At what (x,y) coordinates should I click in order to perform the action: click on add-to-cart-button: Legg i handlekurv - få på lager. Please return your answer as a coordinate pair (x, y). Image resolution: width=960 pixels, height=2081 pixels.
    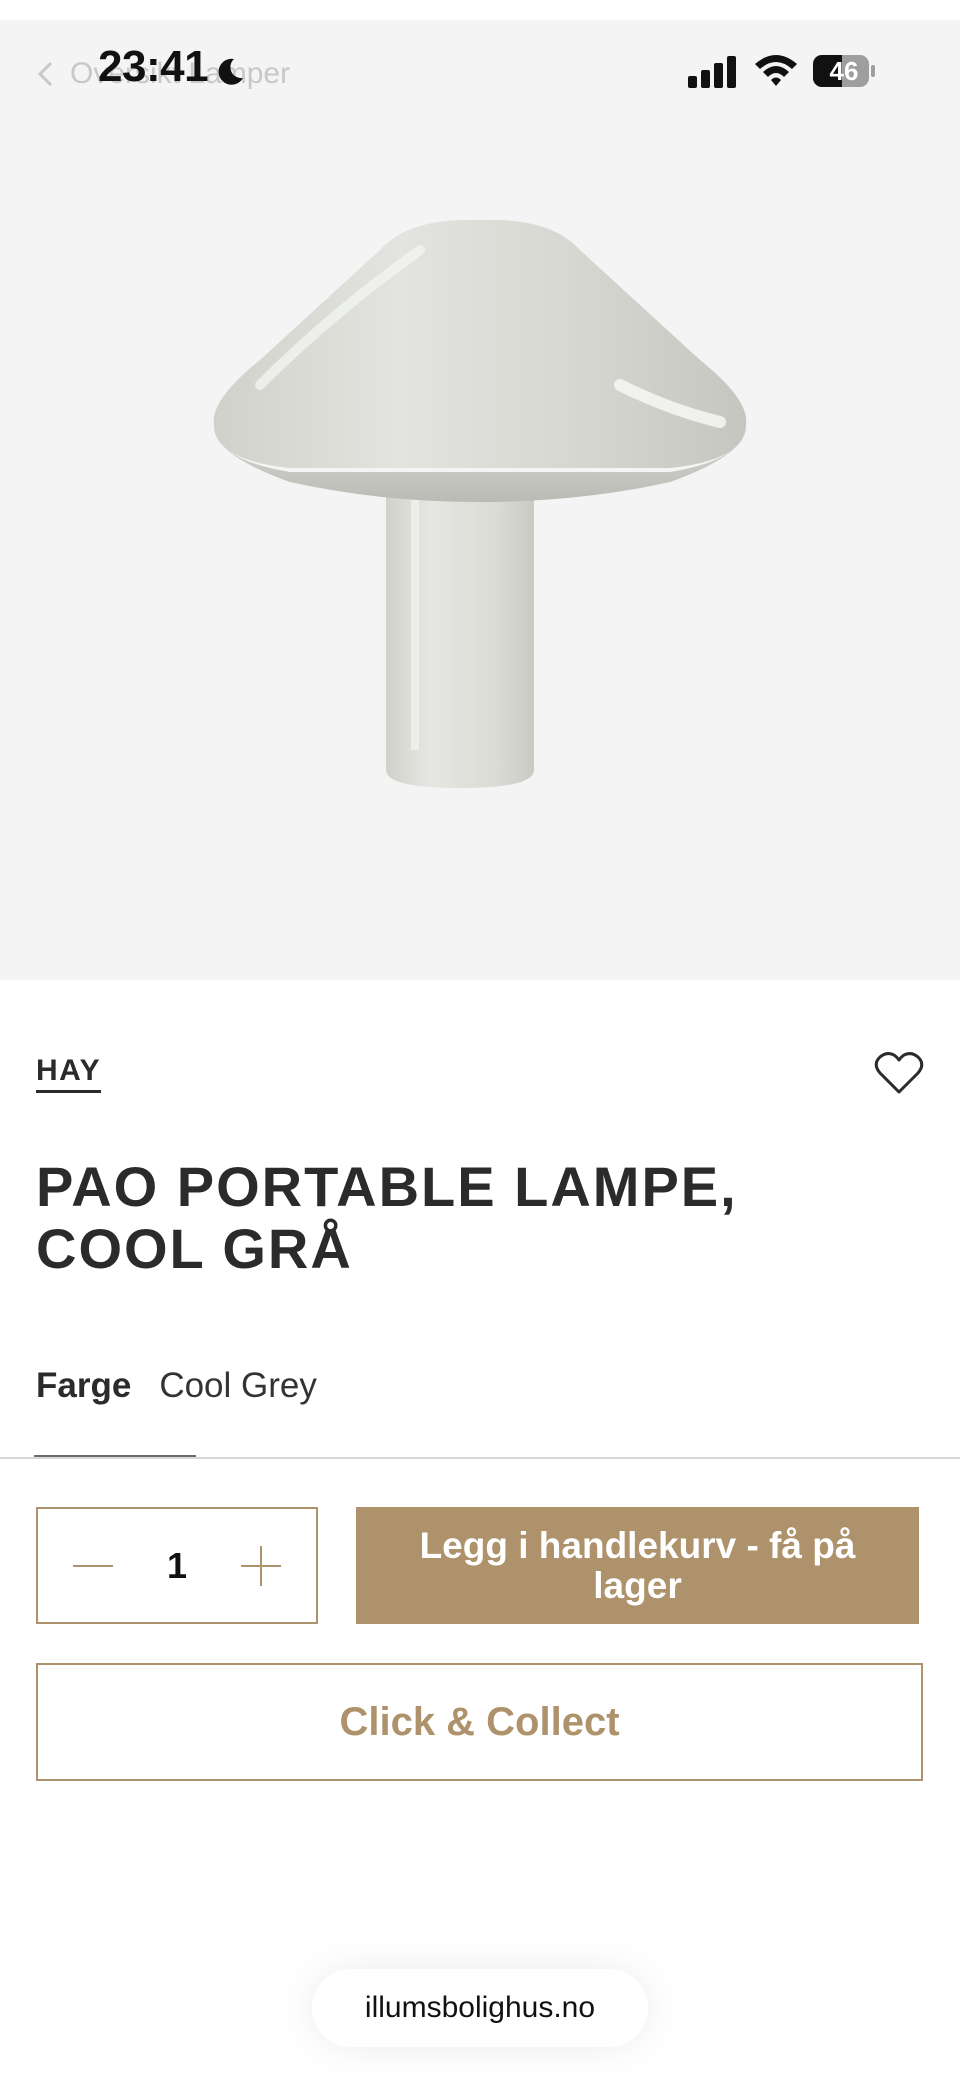
    Looking at the image, I should click on (637, 1565).